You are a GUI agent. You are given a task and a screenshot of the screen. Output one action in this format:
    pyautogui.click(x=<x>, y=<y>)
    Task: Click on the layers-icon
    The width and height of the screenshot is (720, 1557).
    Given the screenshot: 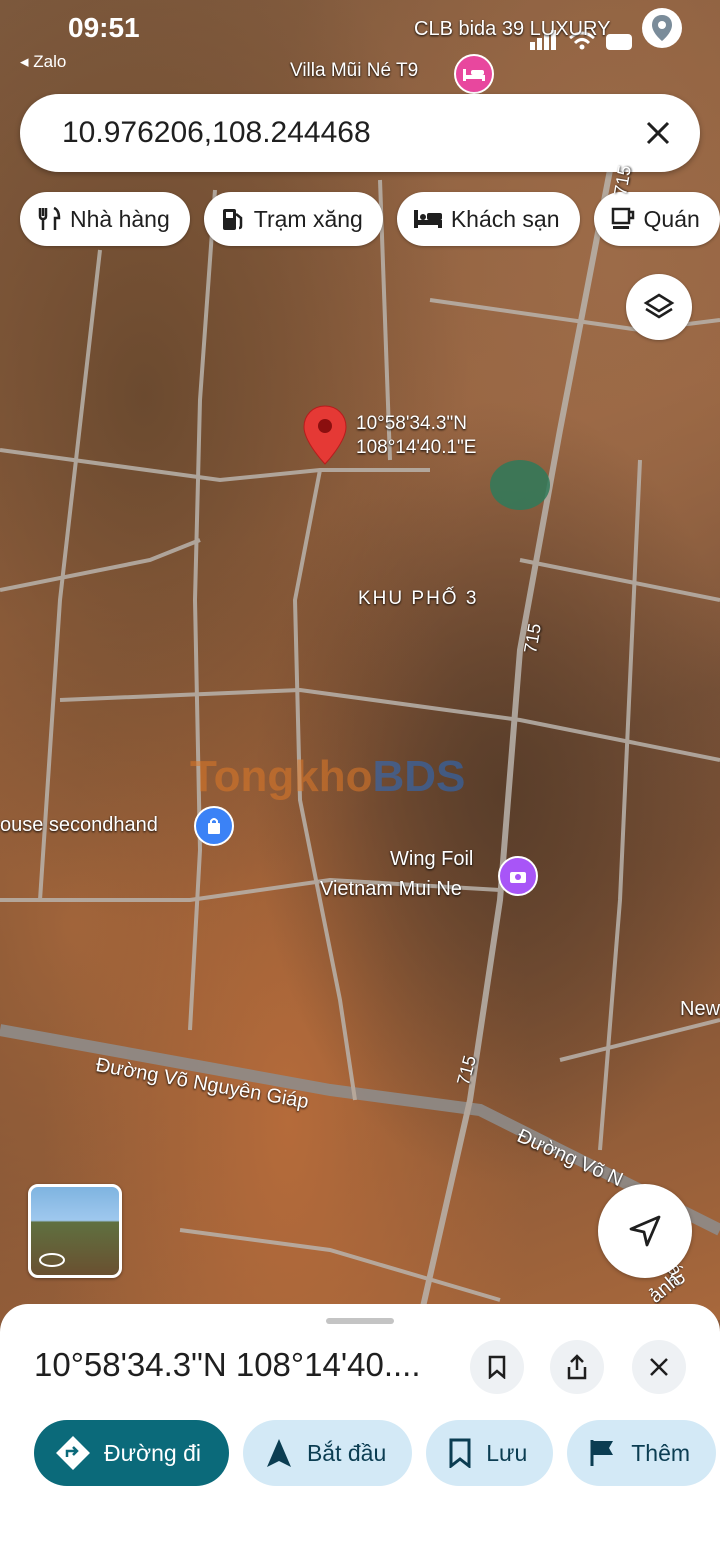 What is the action you would take?
    pyautogui.click(x=659, y=306)
    